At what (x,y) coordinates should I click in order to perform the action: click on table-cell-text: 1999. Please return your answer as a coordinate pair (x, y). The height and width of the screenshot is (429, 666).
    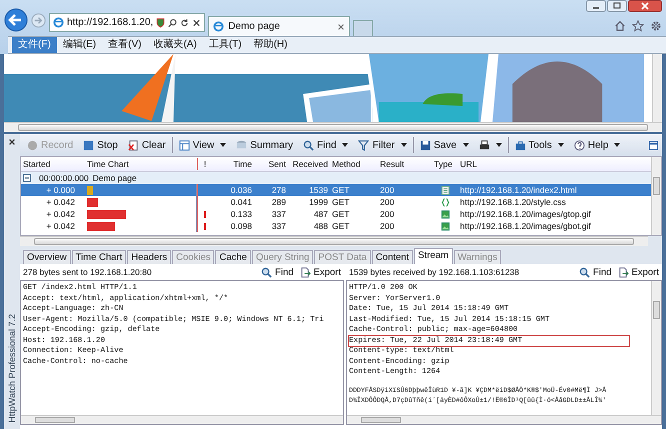
    Looking at the image, I should click on (318, 202).